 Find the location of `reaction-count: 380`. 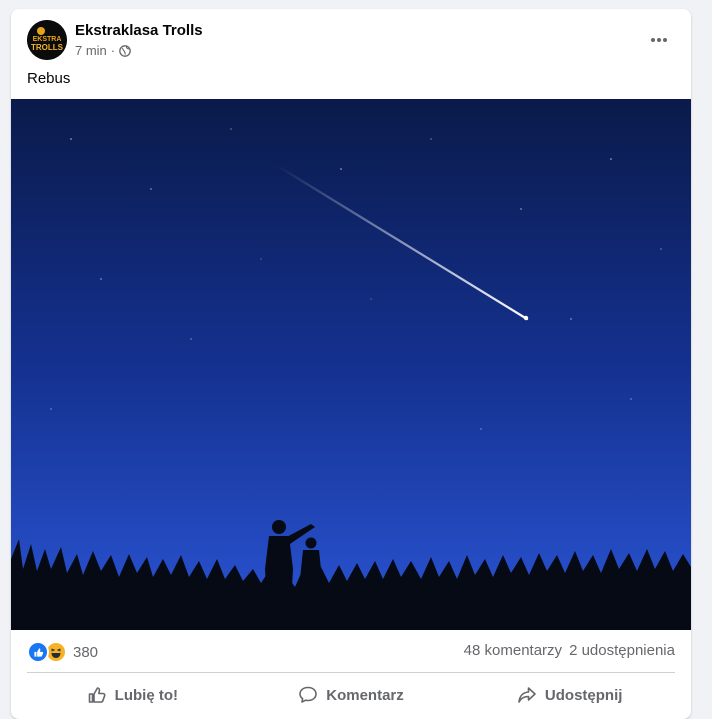

reaction-count: 380 is located at coordinates (86, 652).